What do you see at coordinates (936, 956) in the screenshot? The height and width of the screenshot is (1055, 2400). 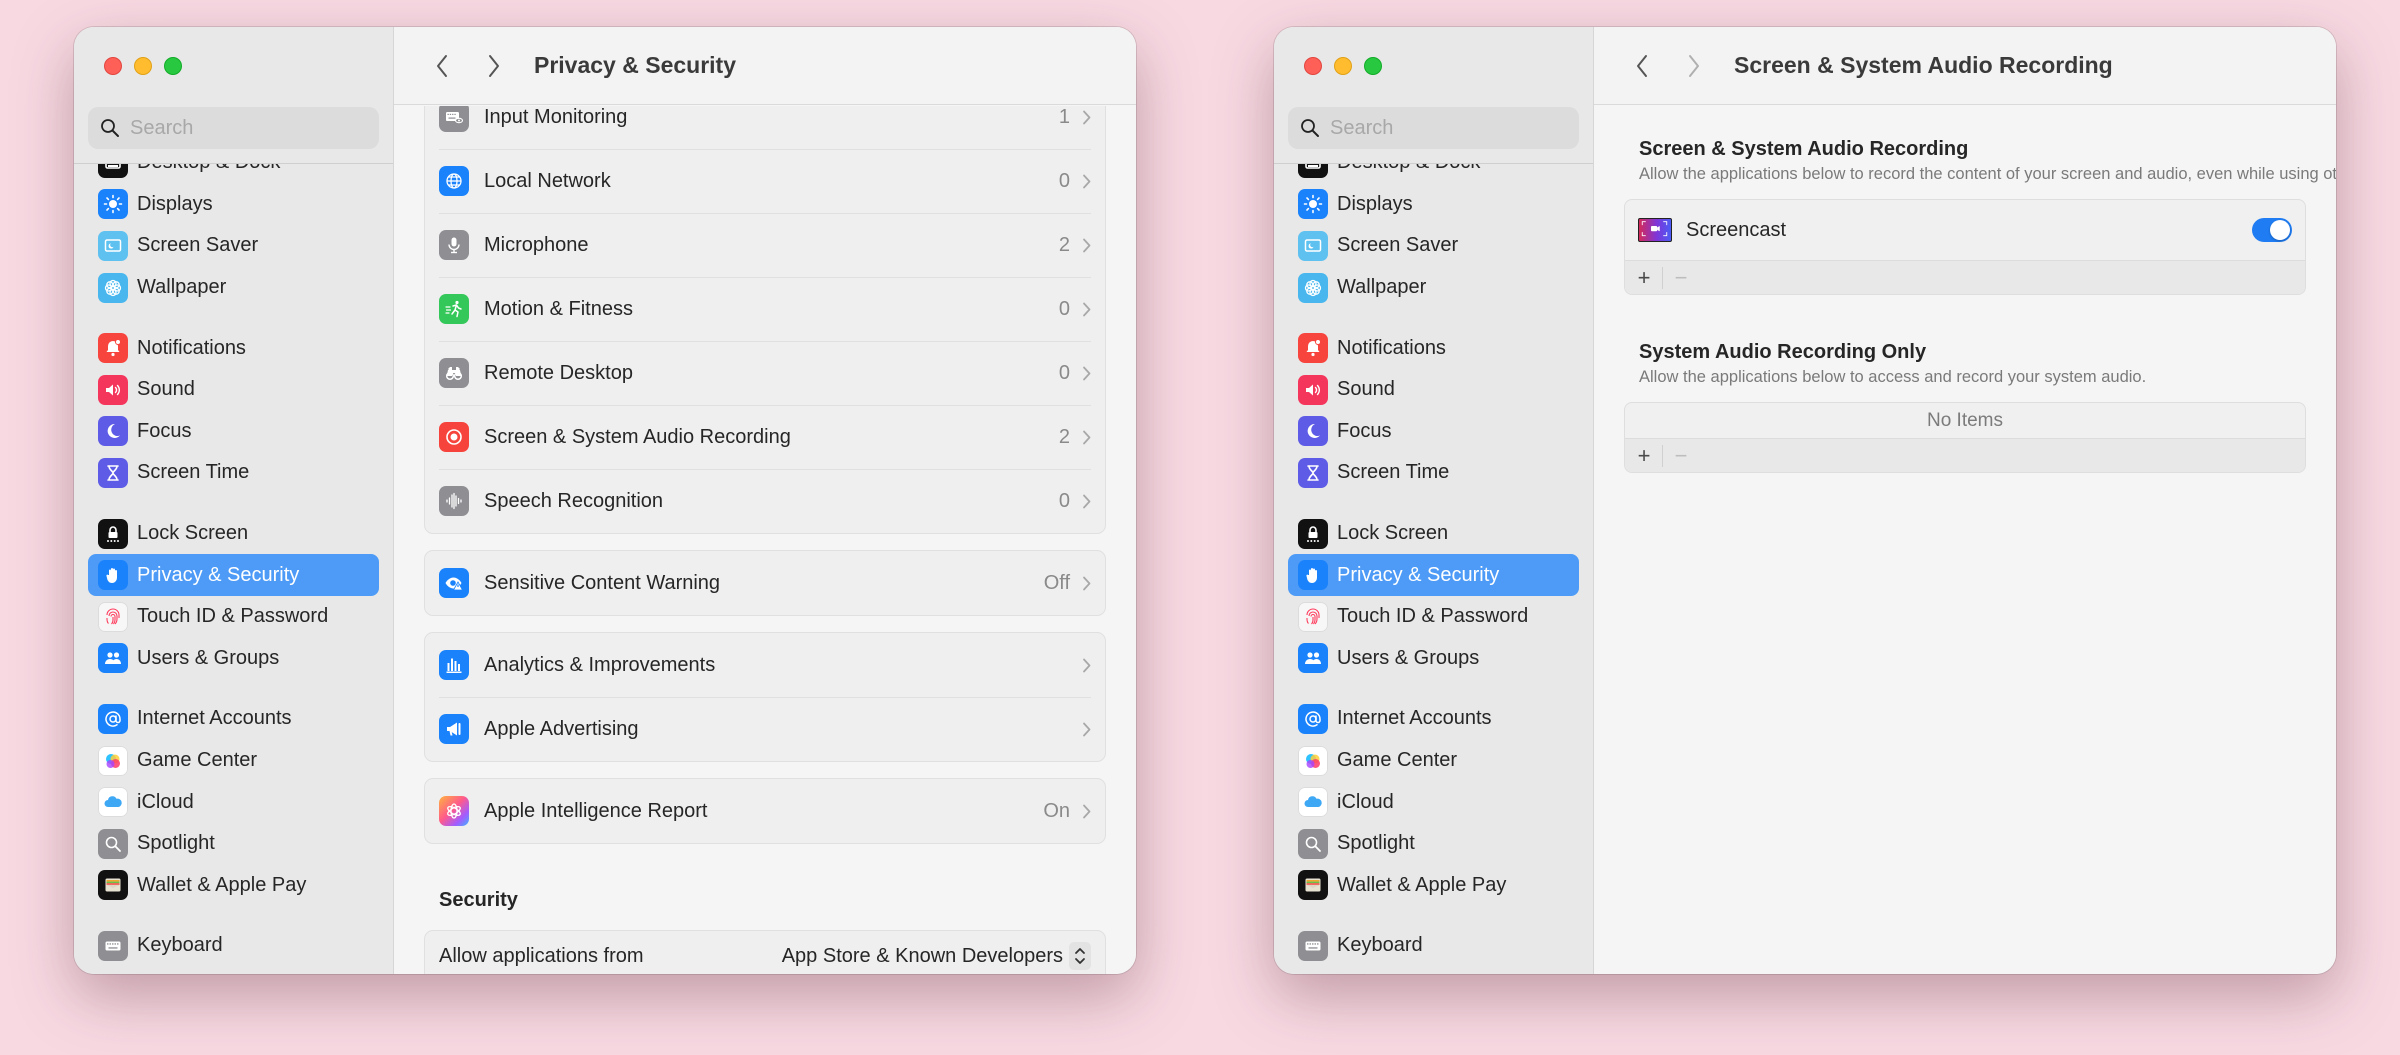 I see `allow-apps-popup: App Store & Known Developers` at bounding box center [936, 956].